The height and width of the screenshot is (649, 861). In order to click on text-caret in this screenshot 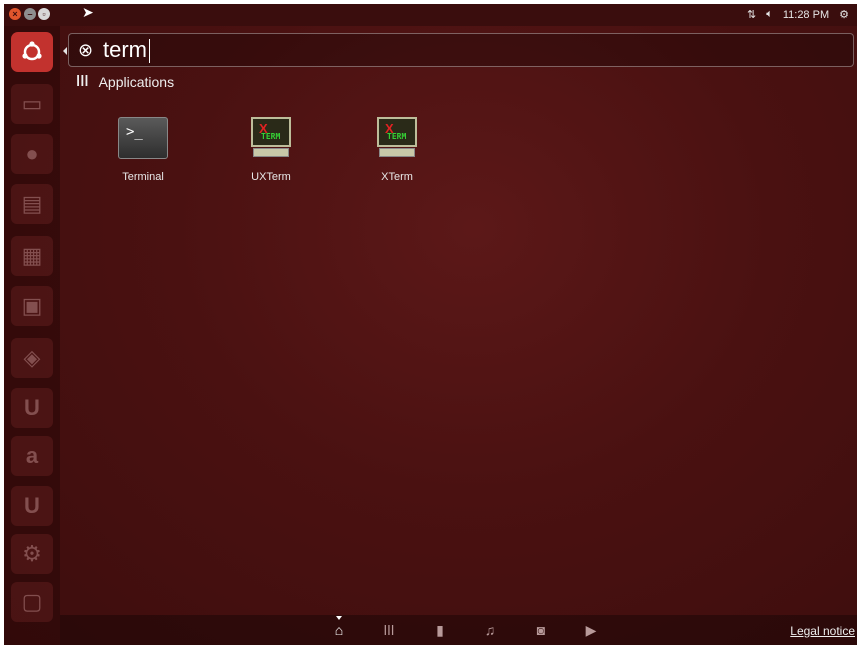, I will do `click(149, 51)`.